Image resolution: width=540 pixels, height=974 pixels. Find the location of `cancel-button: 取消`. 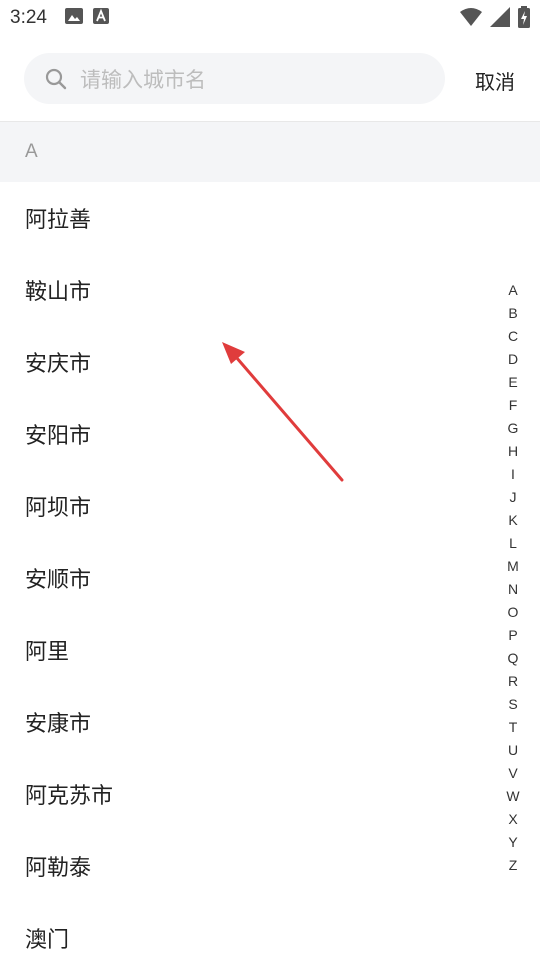

cancel-button: 取消 is located at coordinates (495, 80).